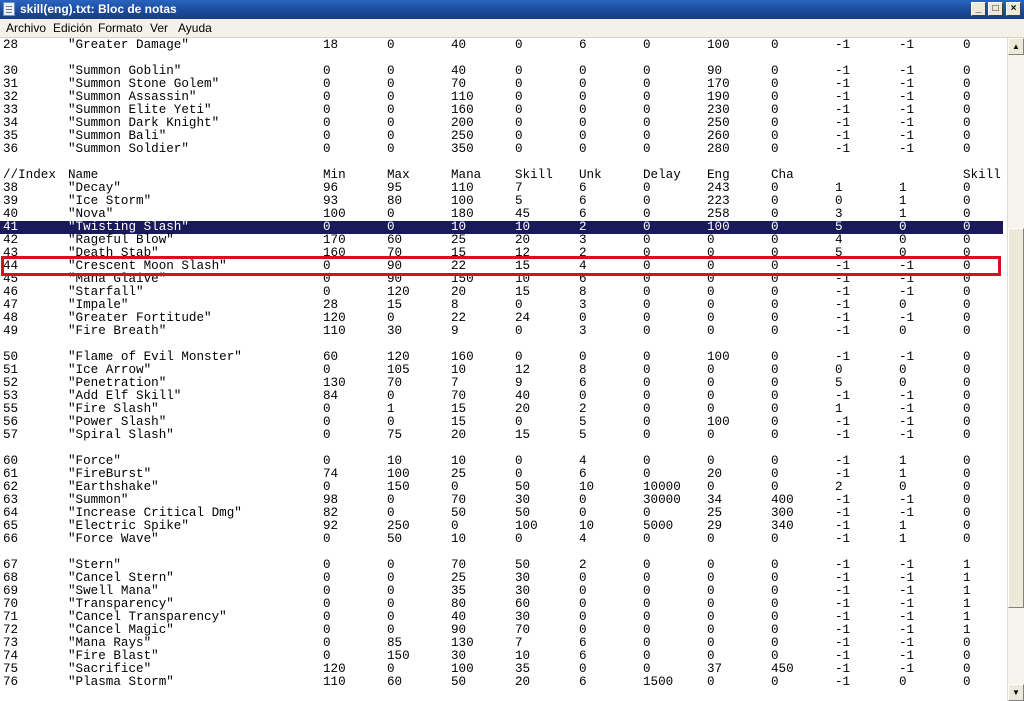  I want to click on close-button: ×, so click(1013, 9).